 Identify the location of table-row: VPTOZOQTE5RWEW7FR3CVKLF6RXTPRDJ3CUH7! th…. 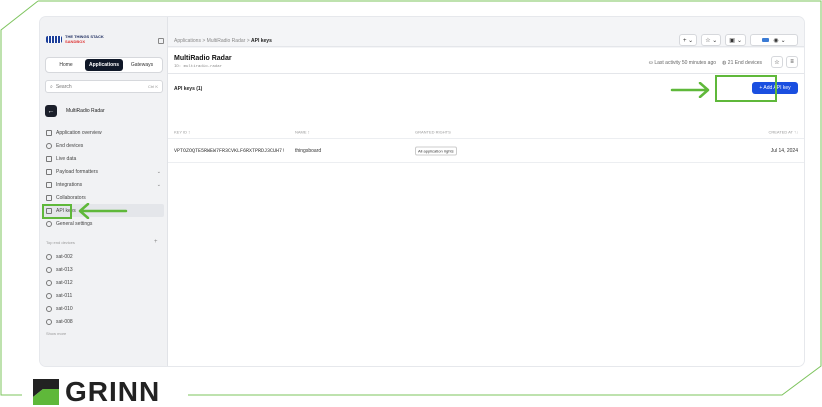
(486, 151).